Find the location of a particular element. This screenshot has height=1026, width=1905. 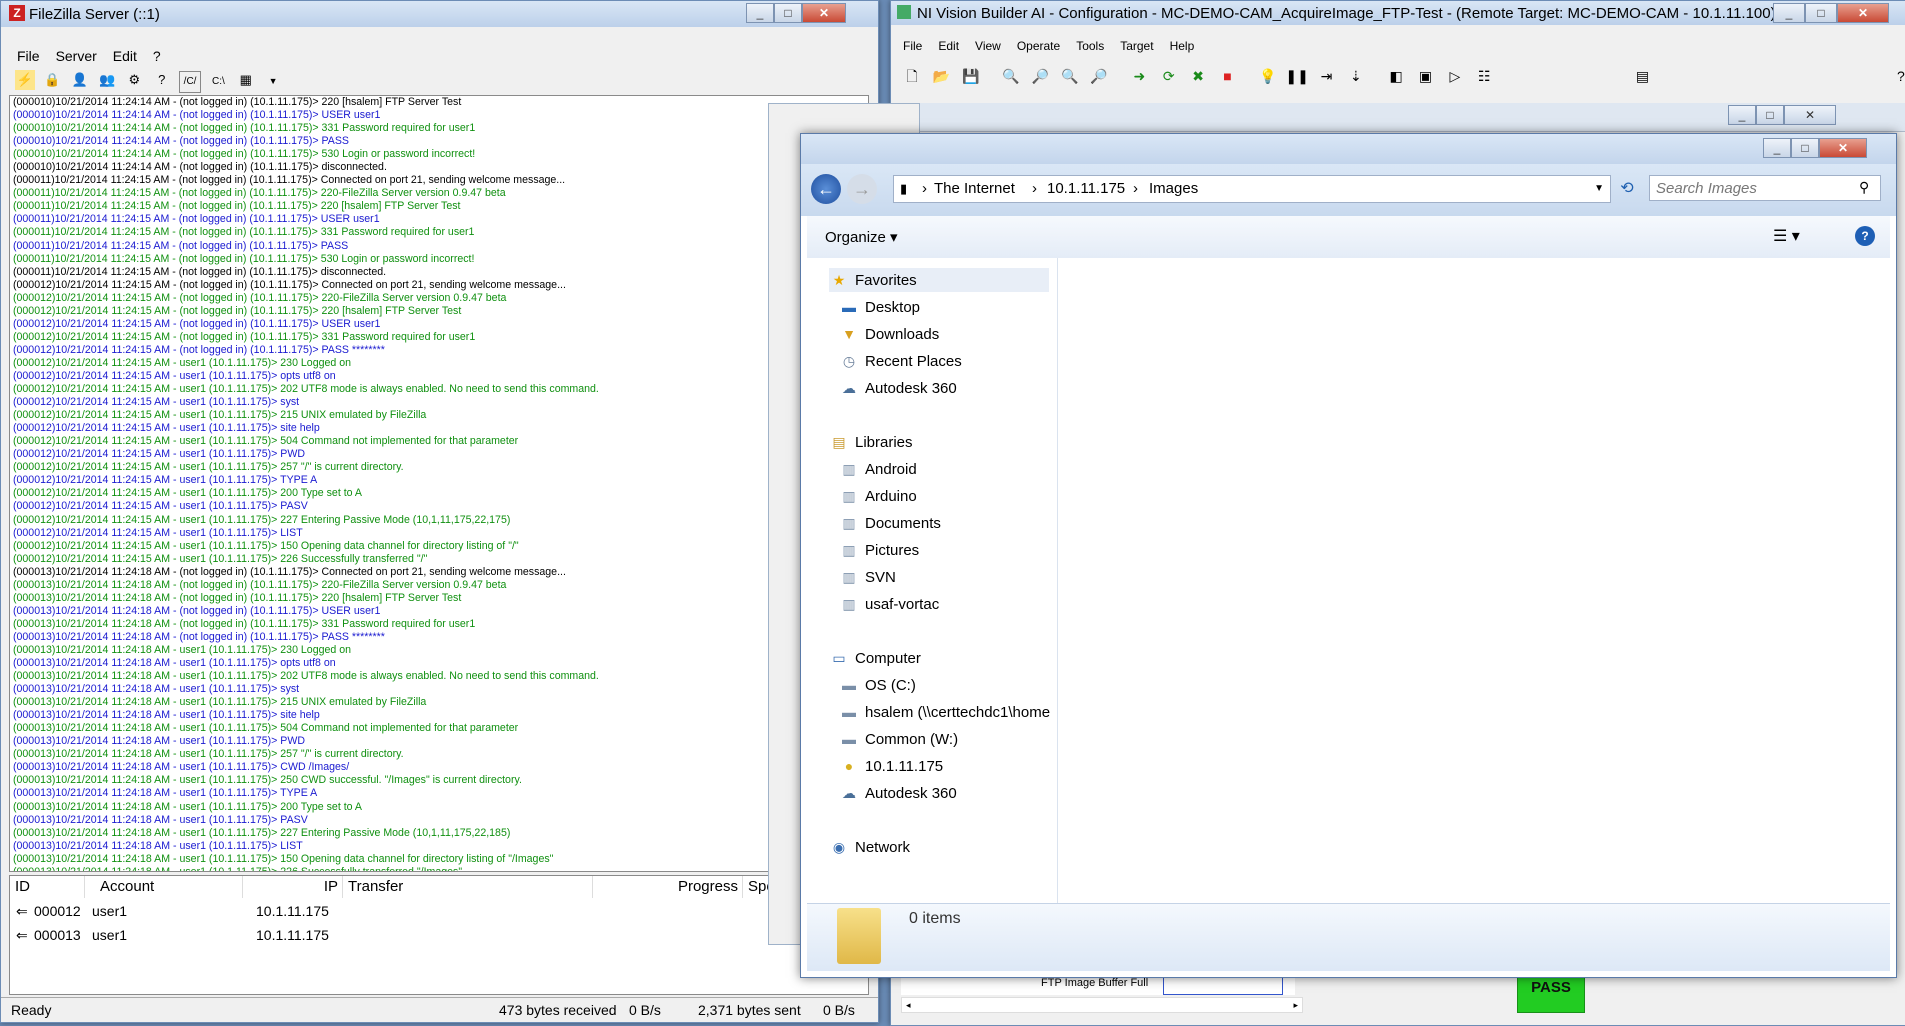

scrollbar-h: ◂ ▸ is located at coordinates (1102, 1005).